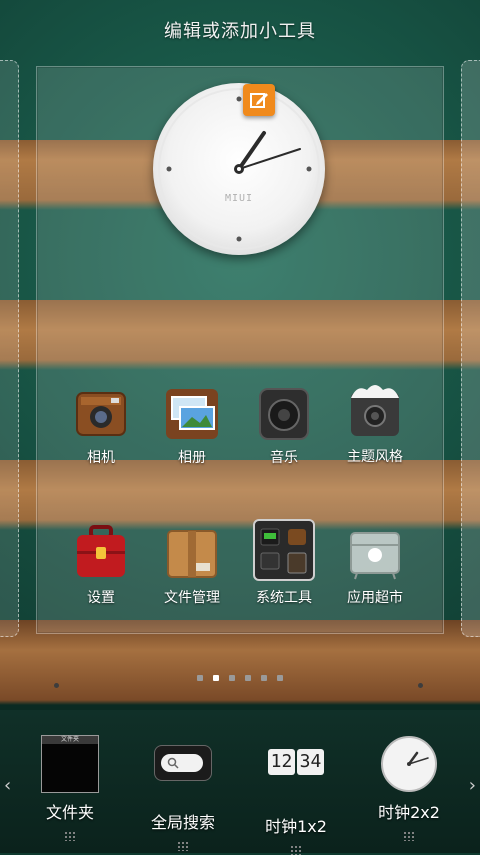  Describe the element at coordinates (284, 458) in the screenshot. I see `app-label: 音乐` at that location.